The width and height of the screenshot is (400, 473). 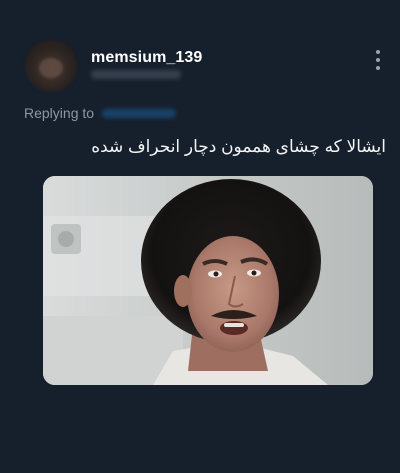 What do you see at coordinates (139, 113) in the screenshot?
I see `replying-to-handle-blurred` at bounding box center [139, 113].